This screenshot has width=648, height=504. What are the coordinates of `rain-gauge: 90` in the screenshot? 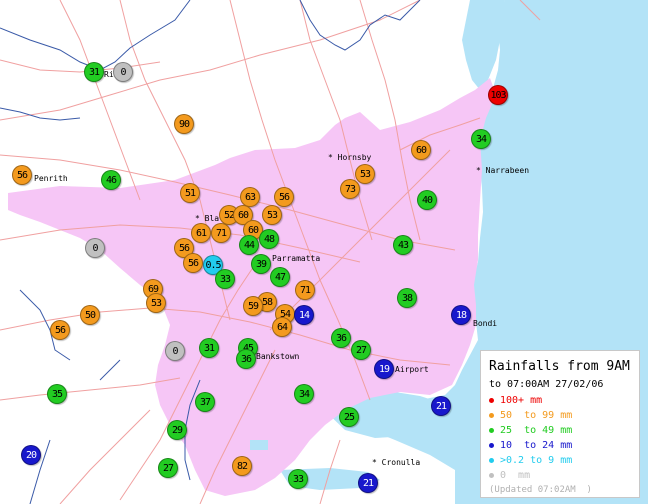 It's located at (184, 124).